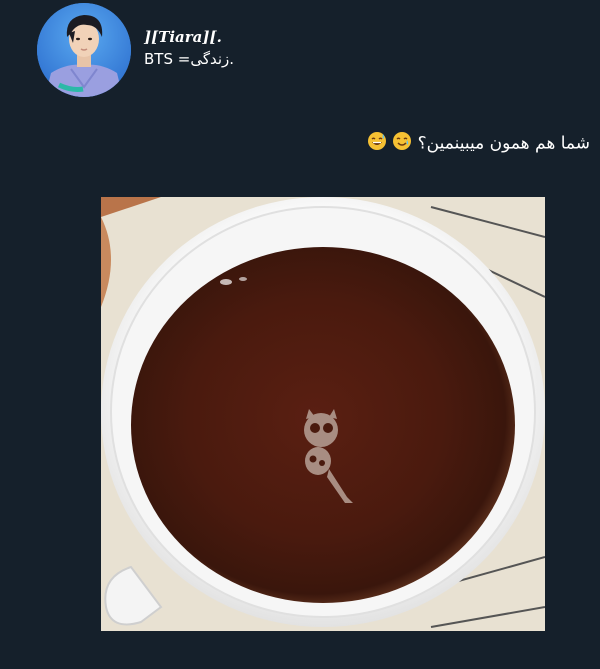  What do you see at coordinates (402, 143) in the screenshot?
I see `smiling-face-with-tear-icon` at bounding box center [402, 143].